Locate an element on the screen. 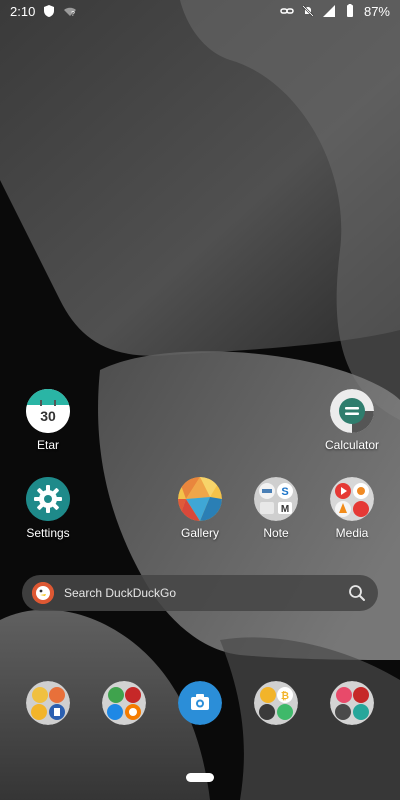 This screenshot has width=400, height=800. folder-icon: S M is located at coordinates (276, 499).